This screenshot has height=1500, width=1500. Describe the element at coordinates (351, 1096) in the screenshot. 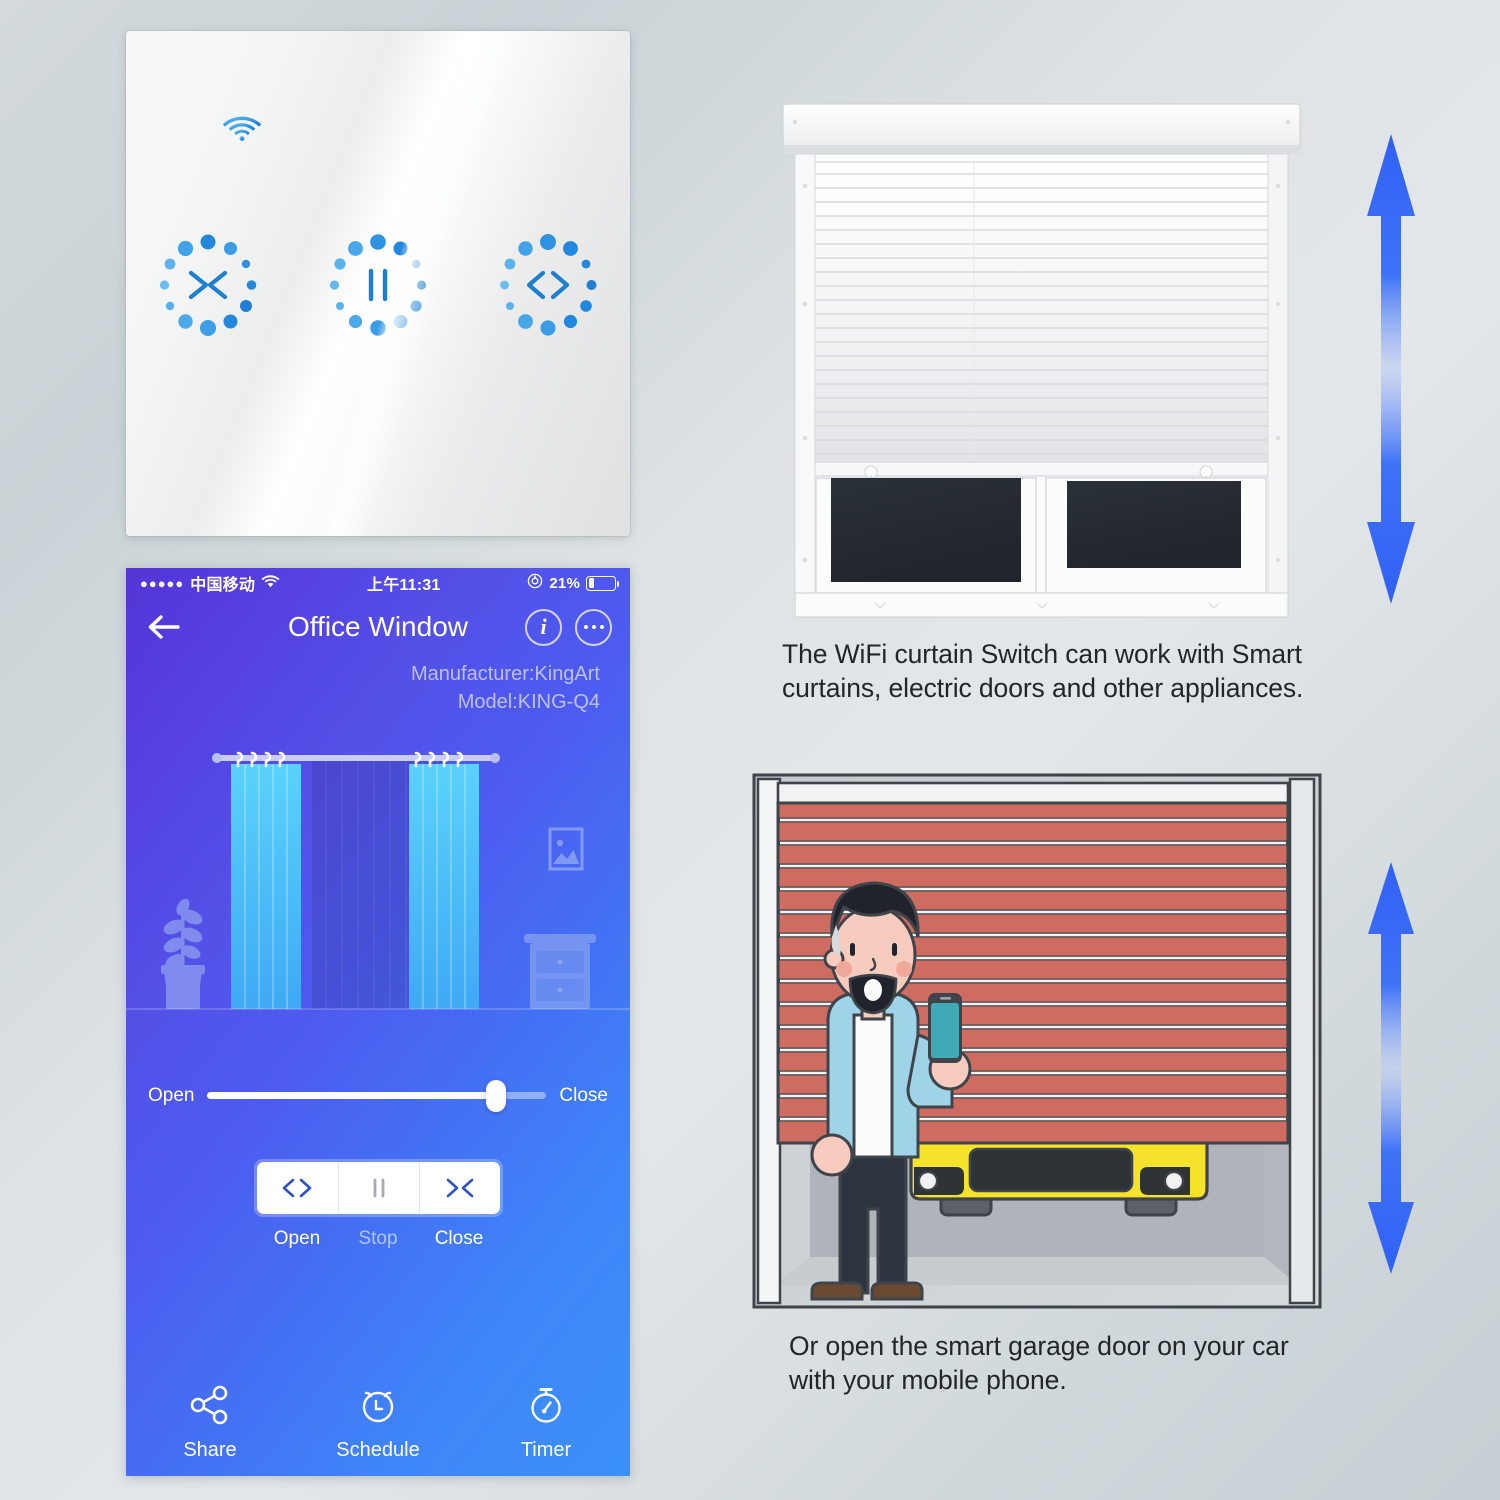

I see `slider-fill` at that location.